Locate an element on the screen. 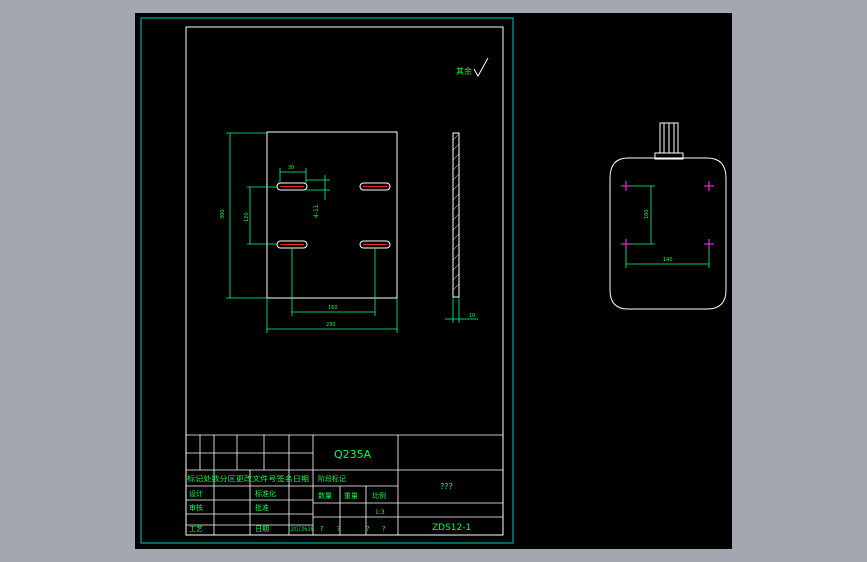 Image resolution: width=867 pixels, height=562 pixels. unknown-mark-1: ? is located at coordinates (322, 529).